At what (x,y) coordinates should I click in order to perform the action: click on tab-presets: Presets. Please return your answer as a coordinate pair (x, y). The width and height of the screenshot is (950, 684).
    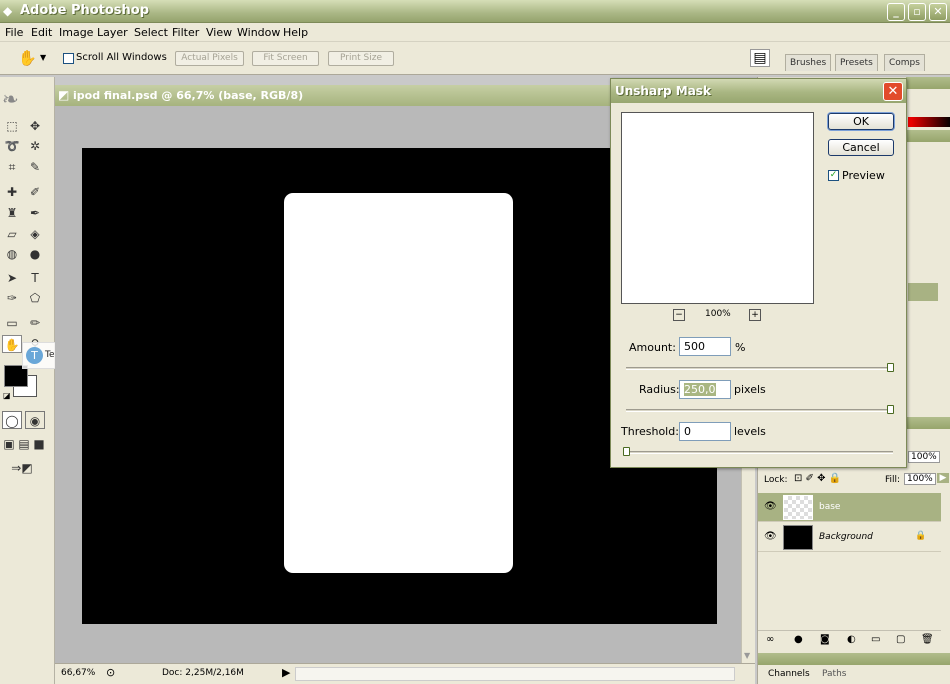
    Looking at the image, I should click on (856, 62).